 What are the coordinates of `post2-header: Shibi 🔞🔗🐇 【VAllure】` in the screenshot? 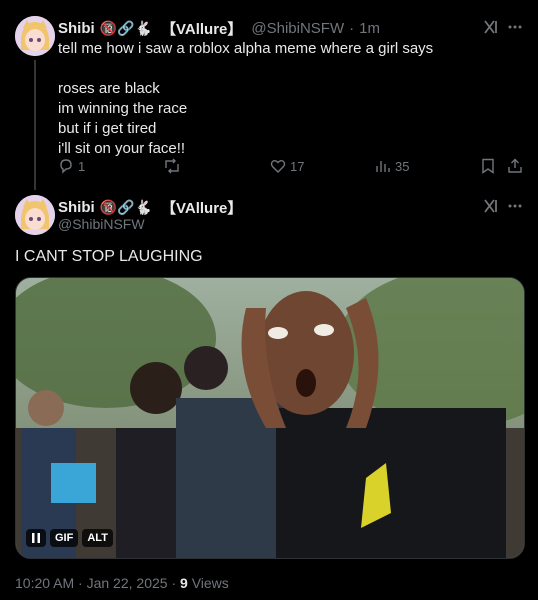 It's located at (150, 207).